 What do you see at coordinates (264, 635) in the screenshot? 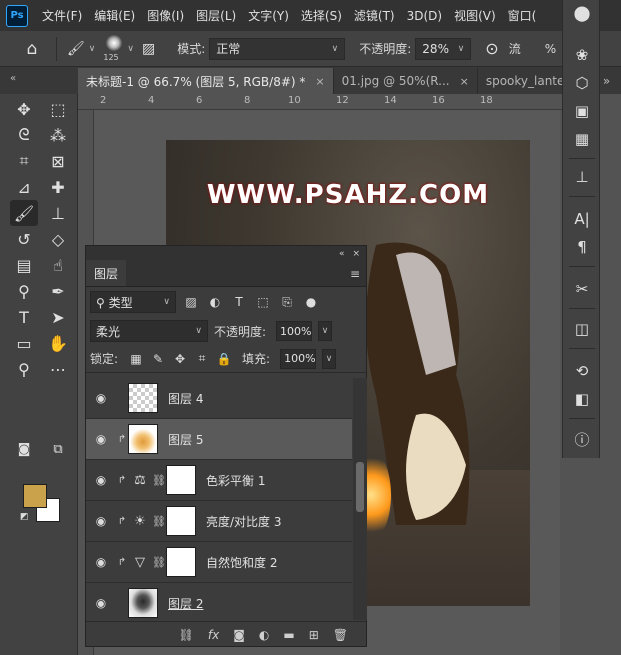
I see `adjustment-icon: ◐` at bounding box center [264, 635].